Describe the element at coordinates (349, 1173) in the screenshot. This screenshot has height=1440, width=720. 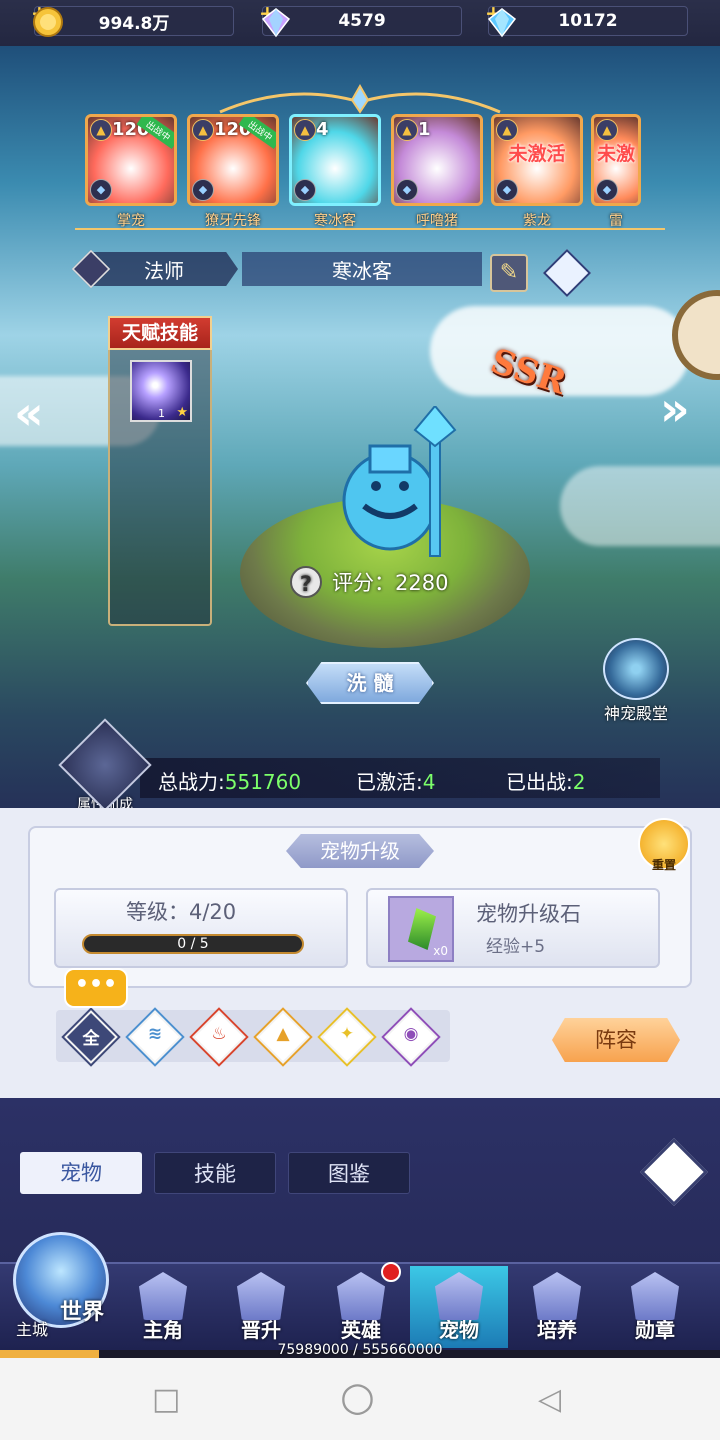
I see `tab-codex: 图鉴` at that location.